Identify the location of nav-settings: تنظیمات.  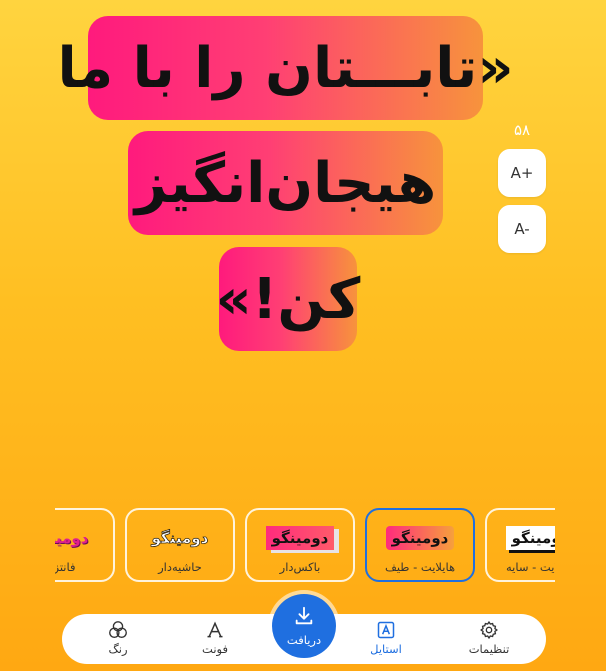
(489, 641).